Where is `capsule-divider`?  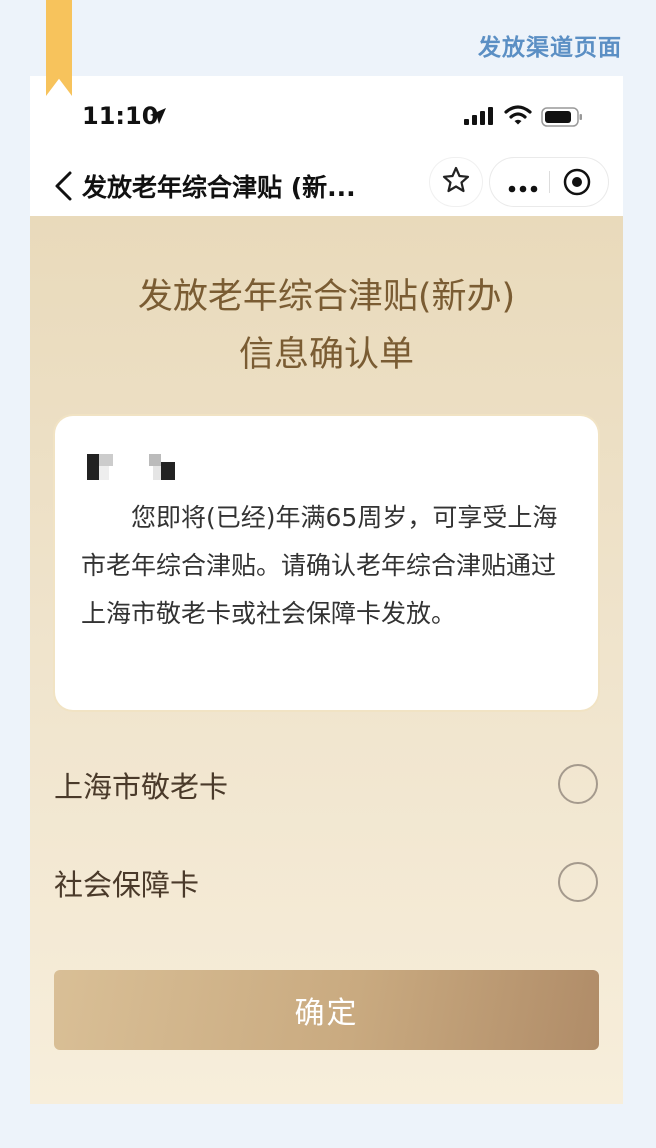
capsule-divider is located at coordinates (549, 182).